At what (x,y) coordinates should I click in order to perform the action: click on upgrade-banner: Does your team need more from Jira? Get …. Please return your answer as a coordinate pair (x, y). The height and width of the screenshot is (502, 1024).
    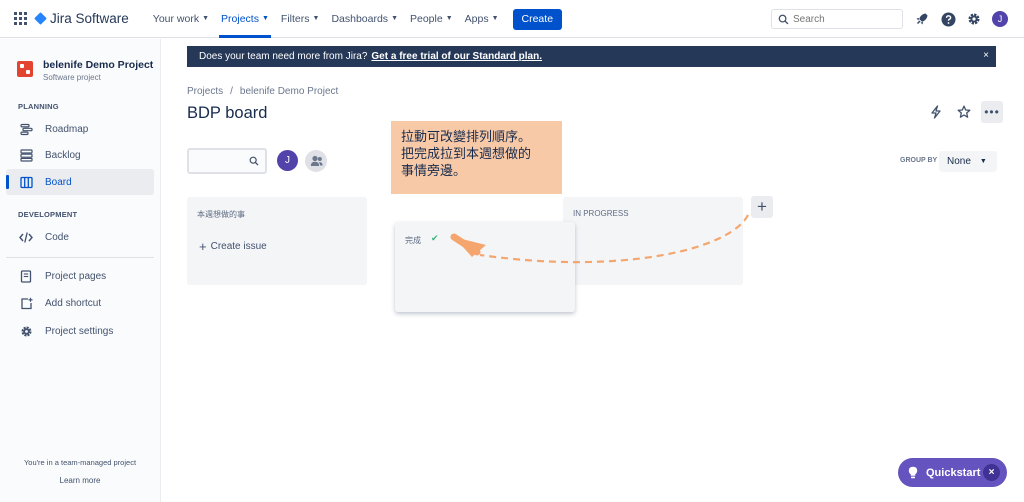
    Looking at the image, I should click on (591, 56).